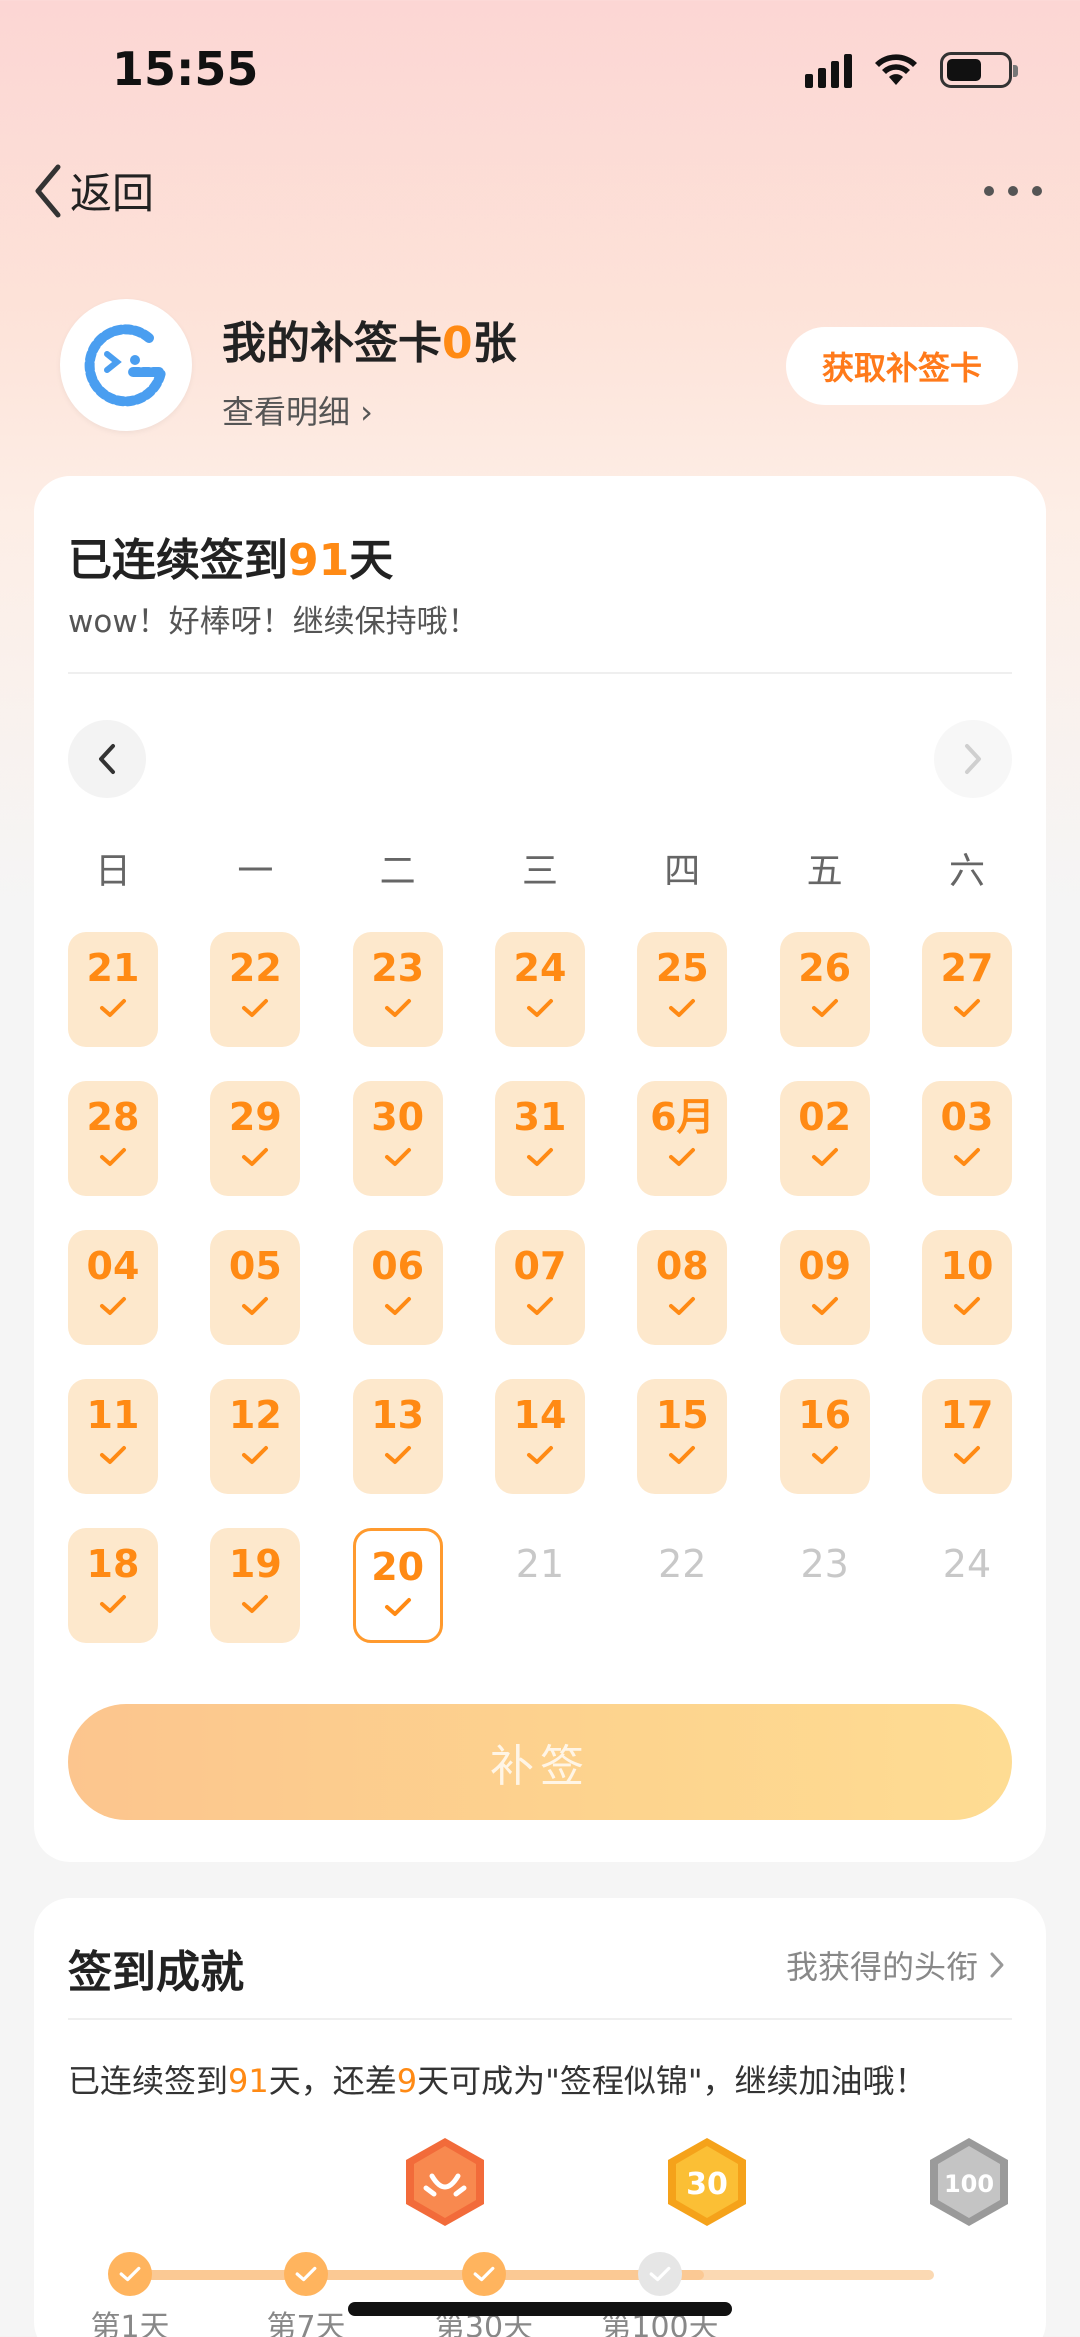  What do you see at coordinates (682, 1436) in the screenshot?
I see `calendar-day: 15` at bounding box center [682, 1436].